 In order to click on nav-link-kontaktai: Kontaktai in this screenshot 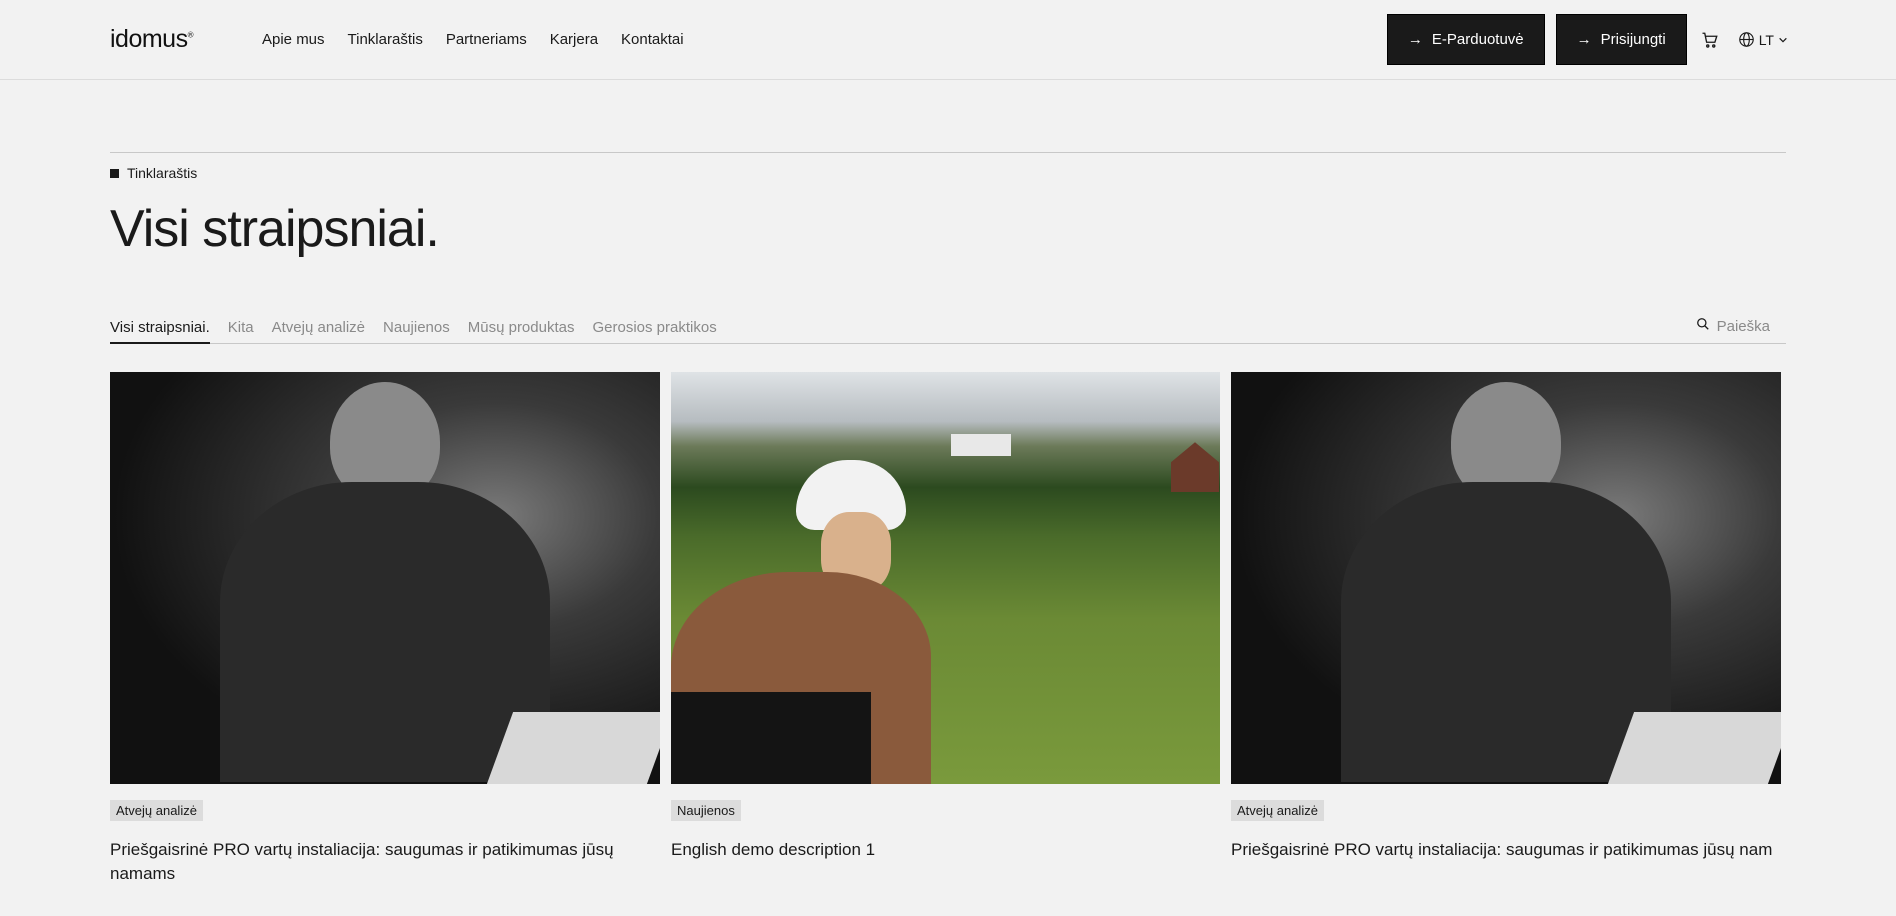, I will do `click(652, 39)`.